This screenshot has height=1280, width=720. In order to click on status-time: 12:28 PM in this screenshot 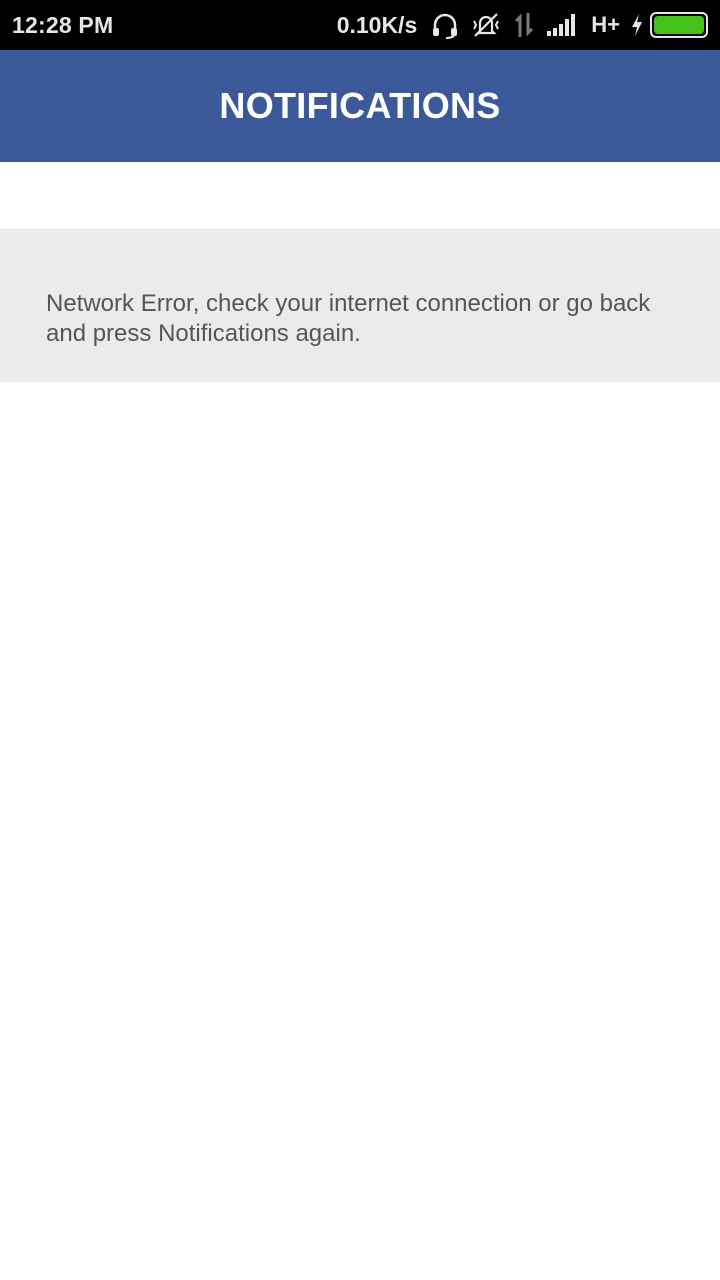, I will do `click(63, 24)`.